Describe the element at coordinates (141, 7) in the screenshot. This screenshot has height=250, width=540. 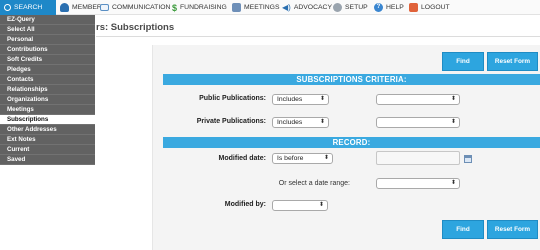
I see `tab-communication-label: Communication` at that location.